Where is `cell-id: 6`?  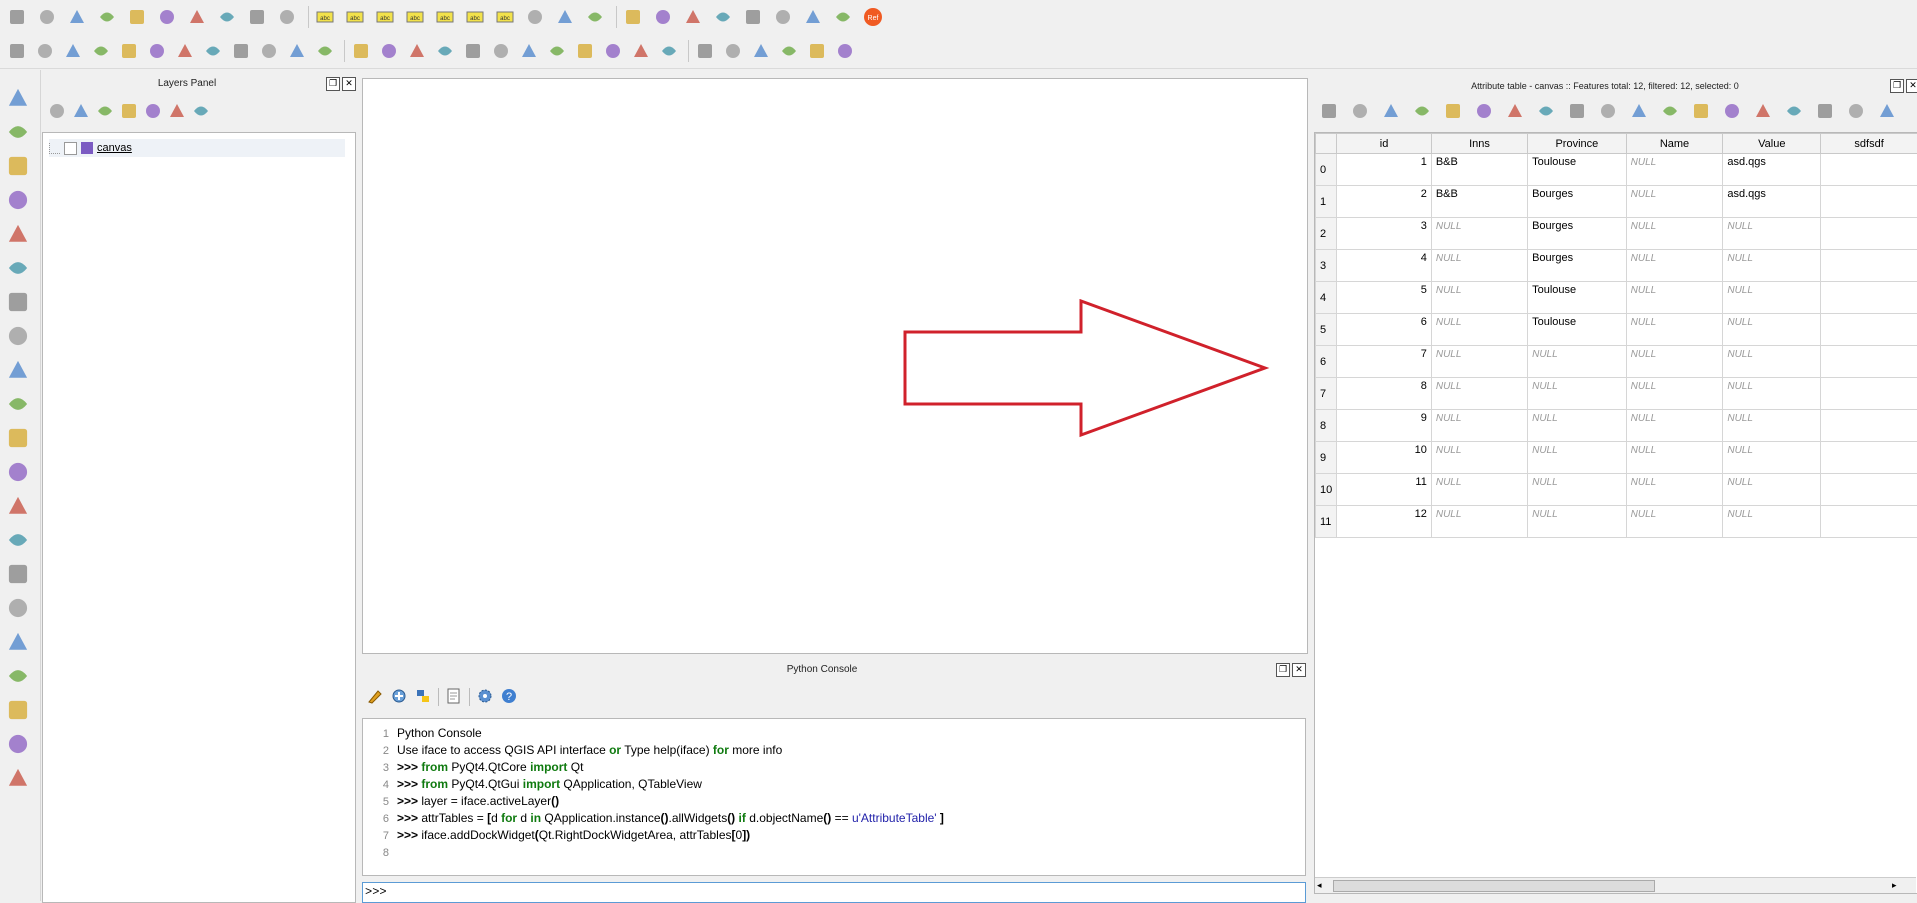 cell-id: 6 is located at coordinates (1384, 330).